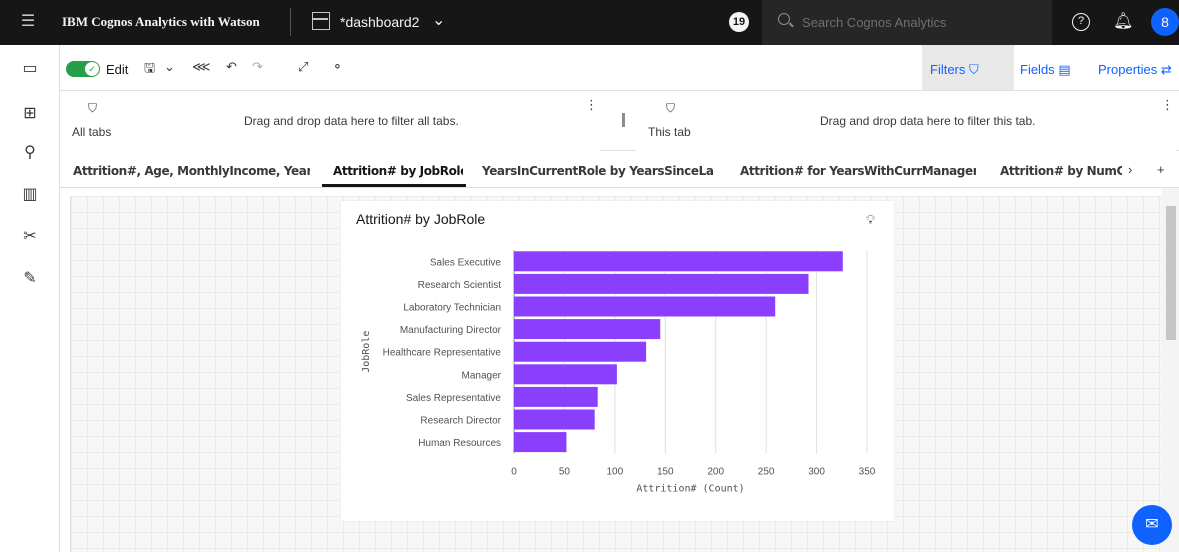 The height and width of the screenshot is (552, 1179). Describe the element at coordinates (379, 22) in the screenshot. I see `dashboard-name: *dashboard2` at that location.